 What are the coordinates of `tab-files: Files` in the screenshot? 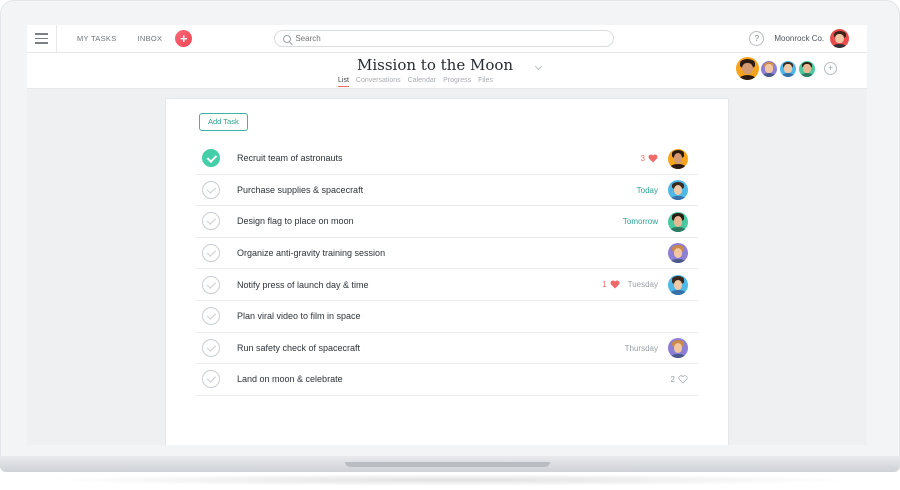 It's located at (485, 82).